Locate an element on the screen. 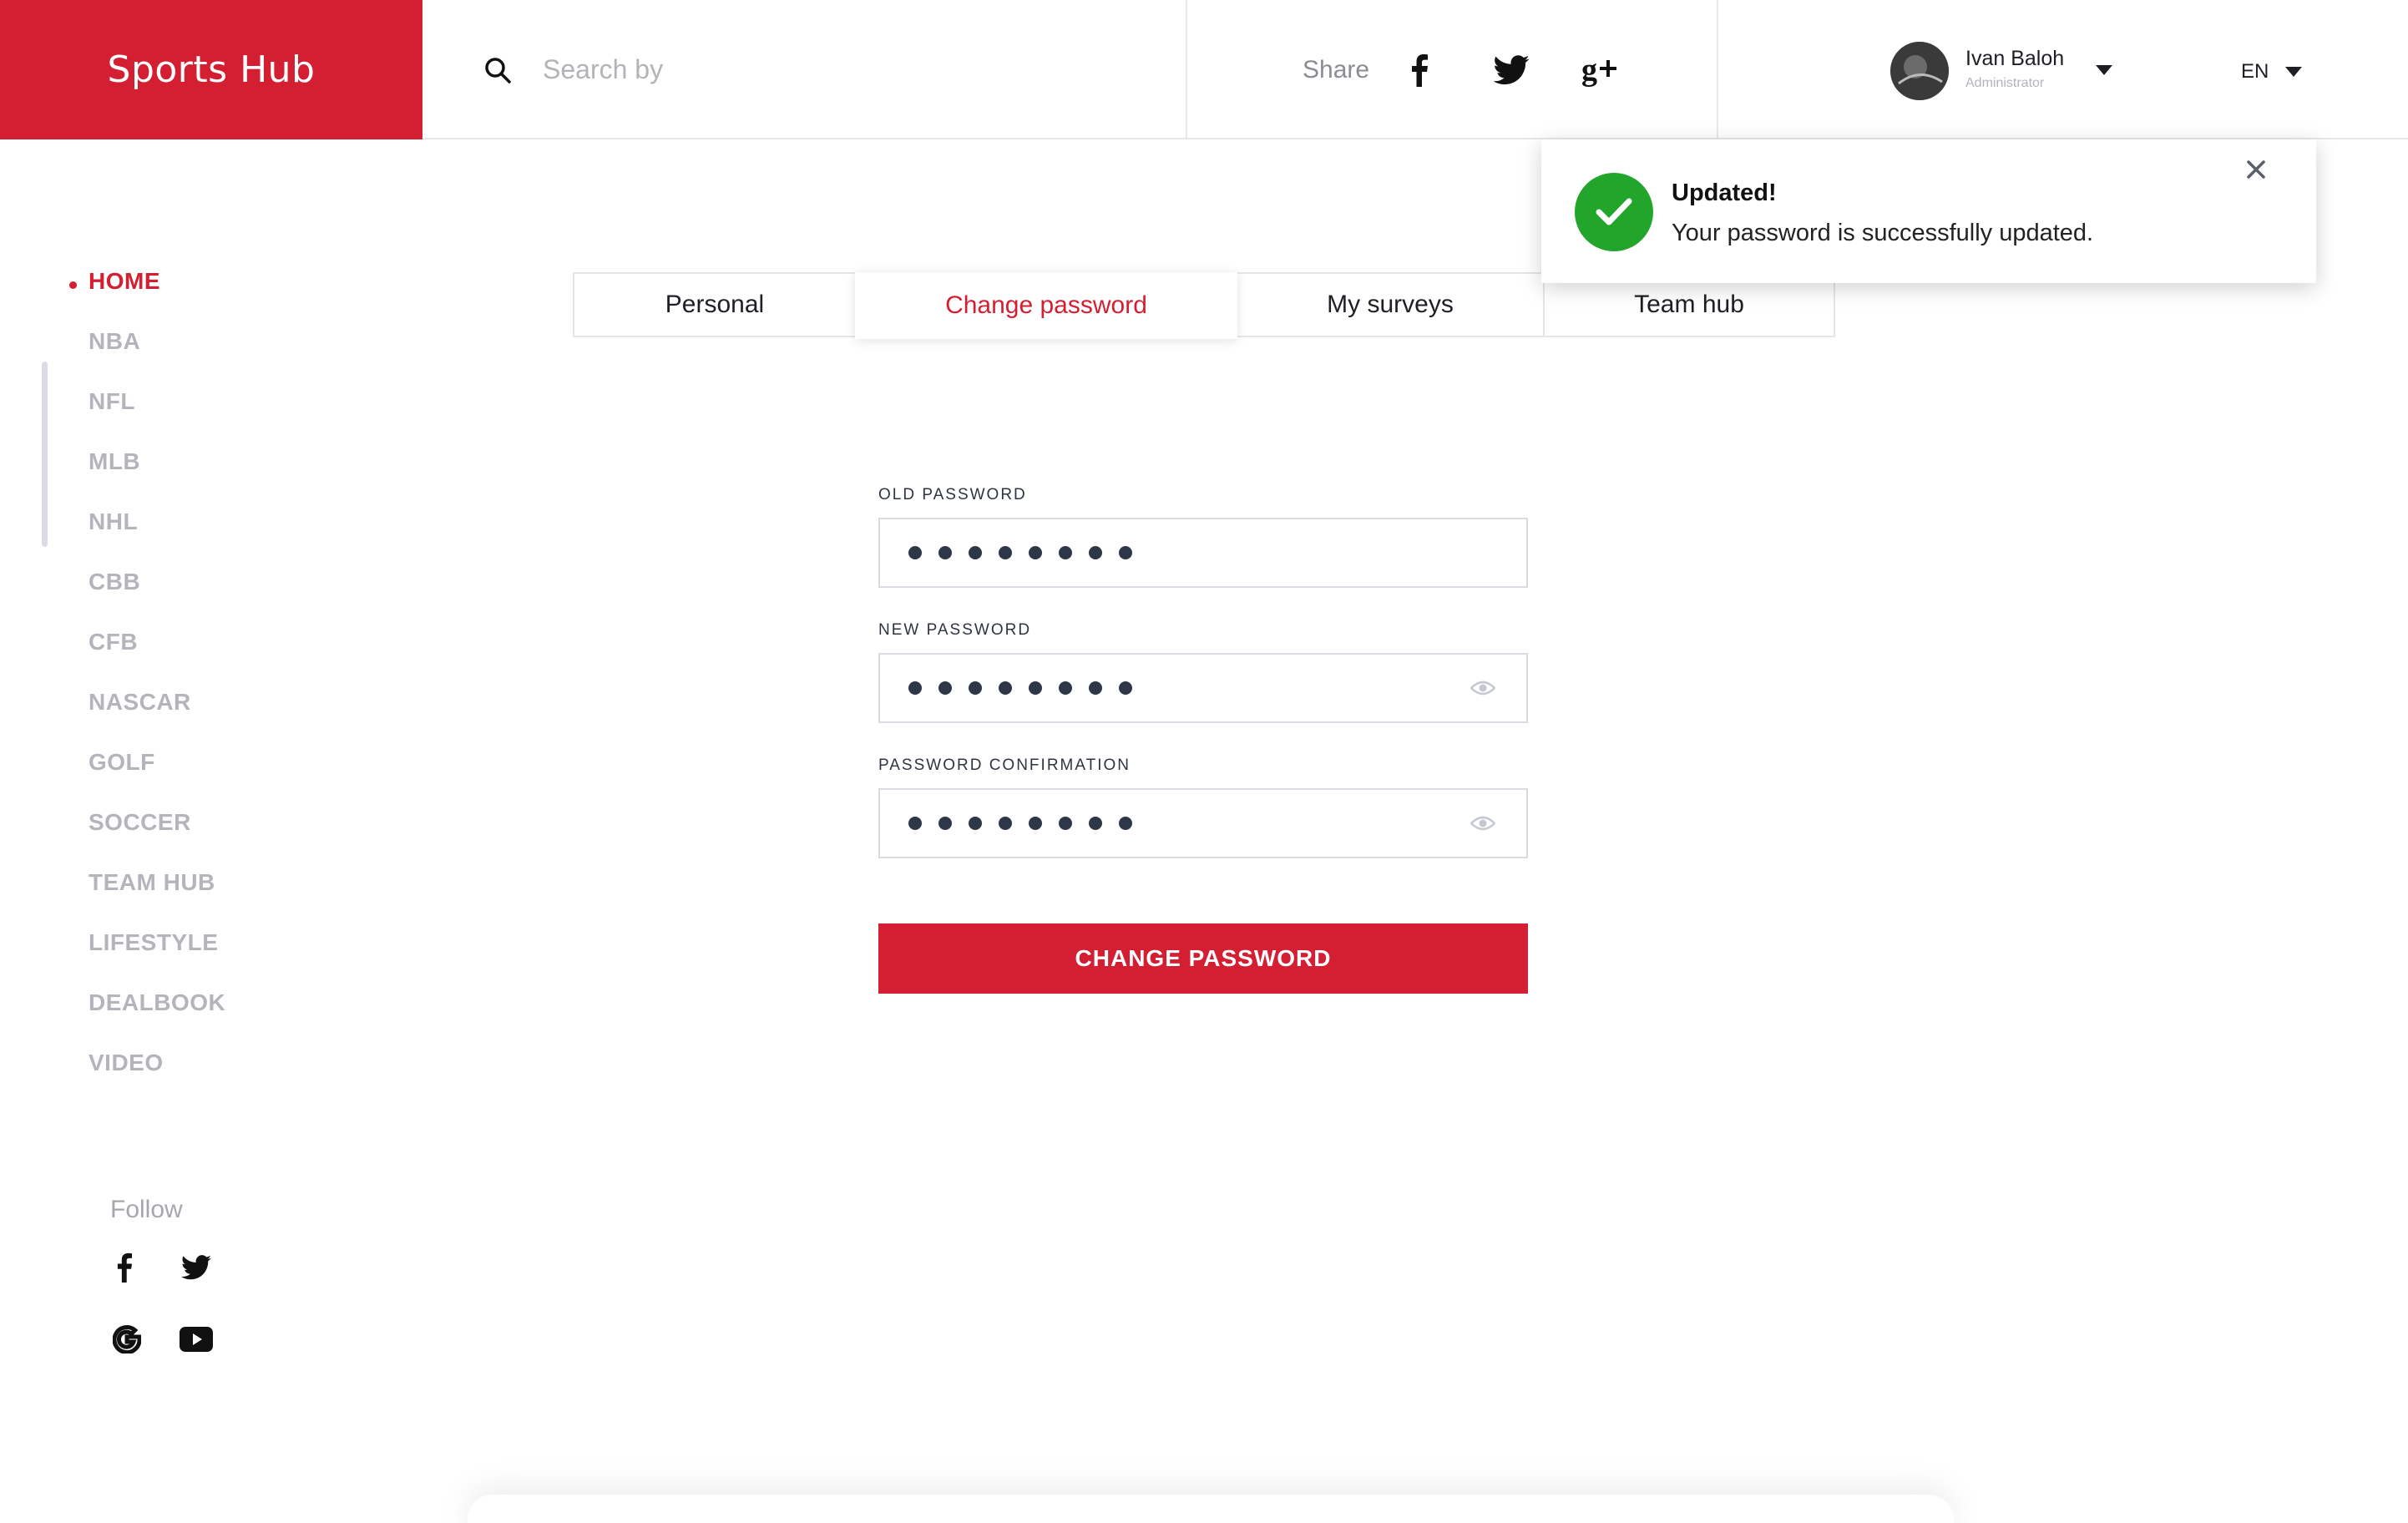 The image size is (2408, 1523). sidebar-item-soccer: SOCCER is located at coordinates (140, 822).